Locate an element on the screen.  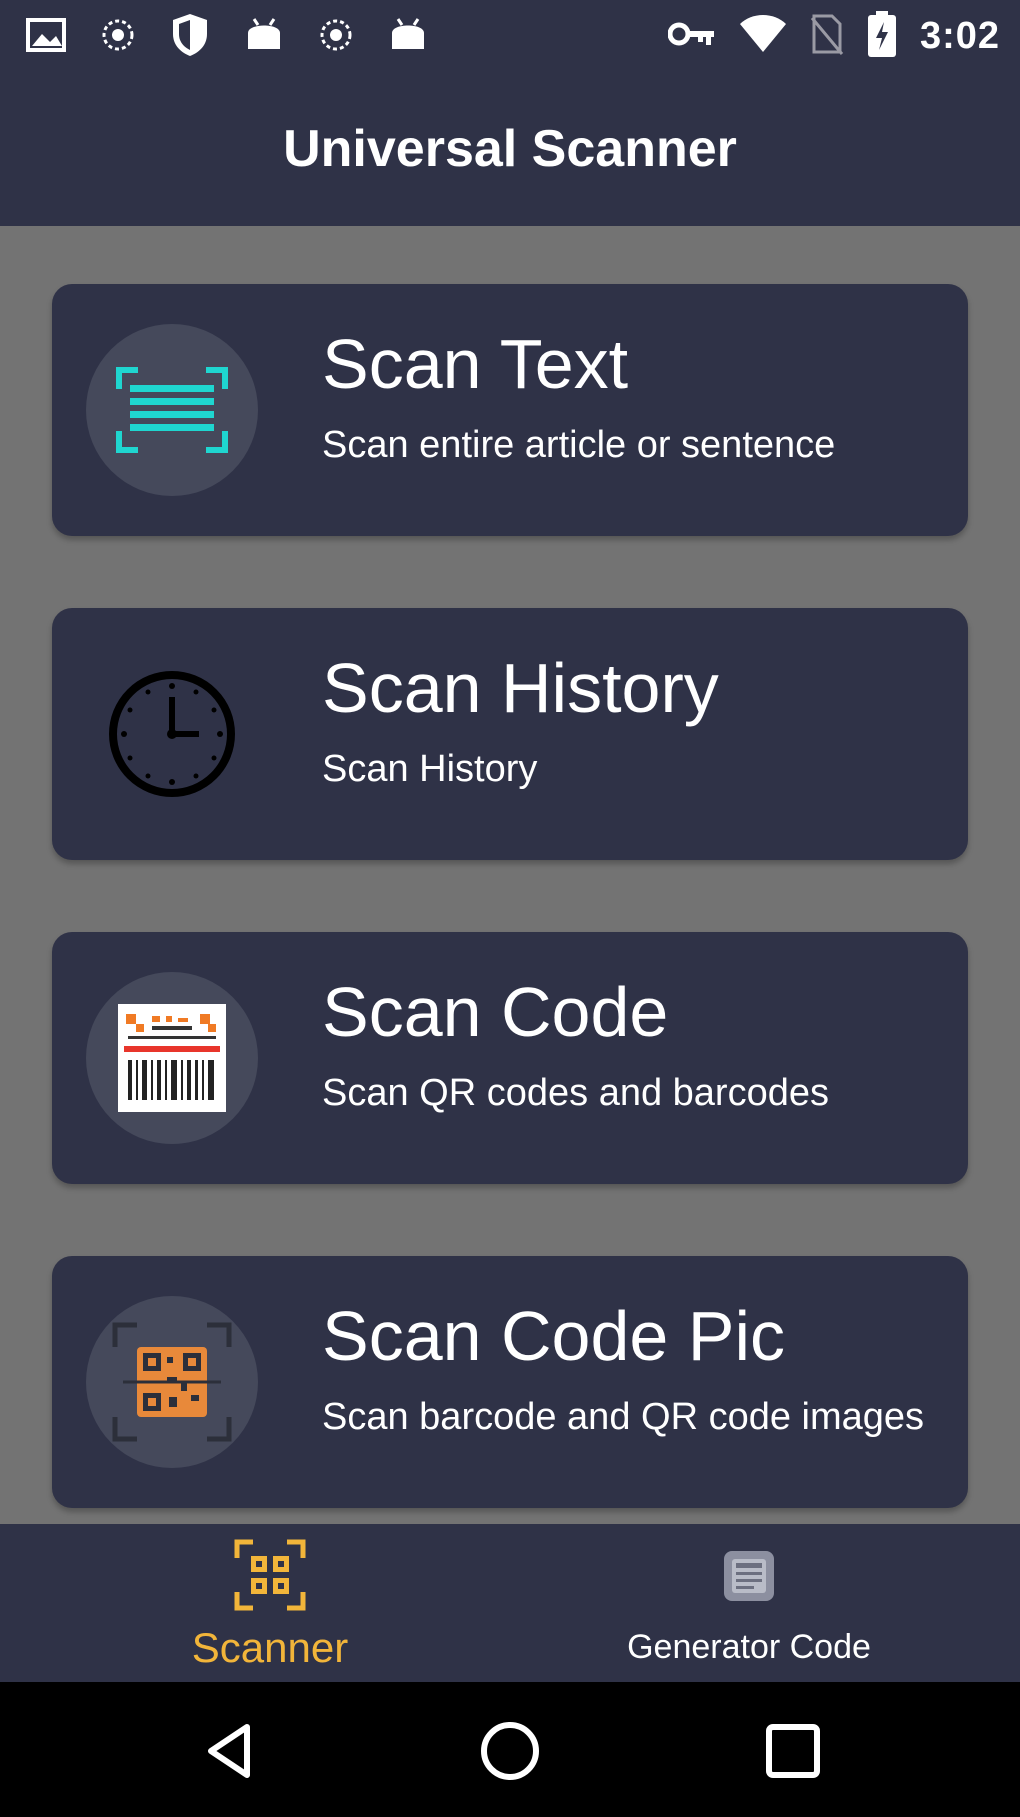
notification-icons is located at coordinates (227, 37).